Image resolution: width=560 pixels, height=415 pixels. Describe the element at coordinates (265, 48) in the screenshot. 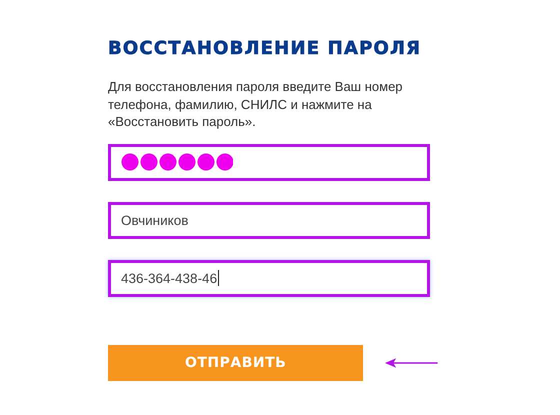

I see `page-title: ВОССТАНОВЛЕНИЕ ПАРОЛЯ` at that location.